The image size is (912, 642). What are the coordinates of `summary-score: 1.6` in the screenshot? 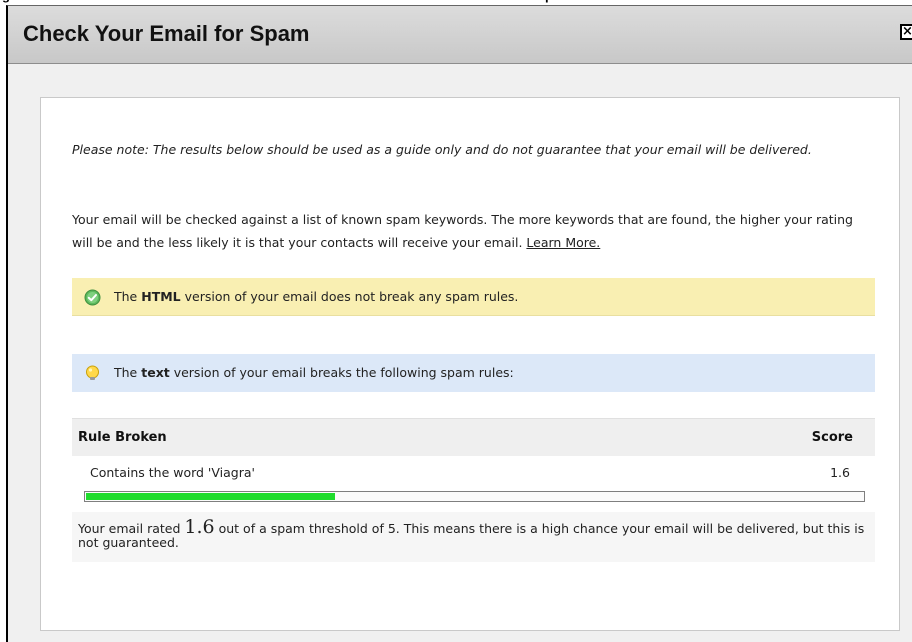 It's located at (199, 527).